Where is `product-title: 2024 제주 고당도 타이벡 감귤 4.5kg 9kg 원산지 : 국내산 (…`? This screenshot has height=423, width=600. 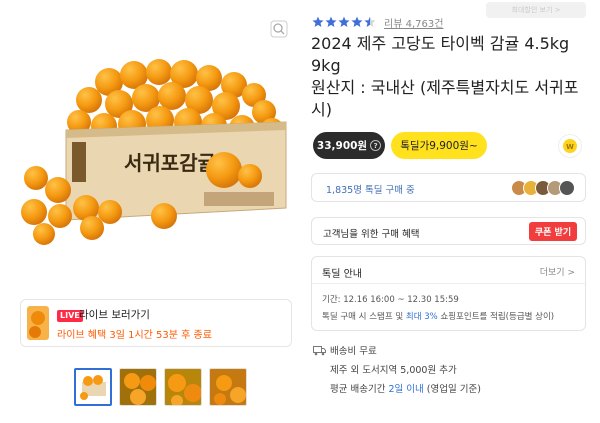 product-title: 2024 제주 고당도 타이벡 감귤 4.5kg 9kg 원산지 : 국내산 (… is located at coordinates (453, 77).